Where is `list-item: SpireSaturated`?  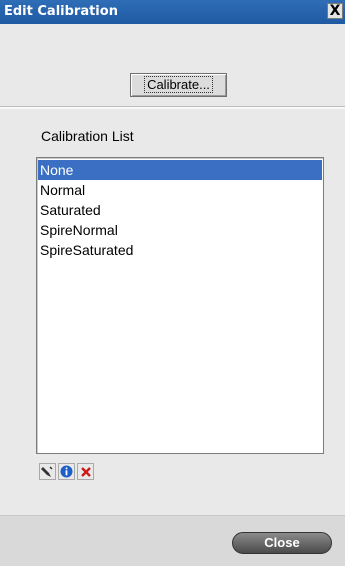
list-item: SpireSaturated is located at coordinates (180, 250).